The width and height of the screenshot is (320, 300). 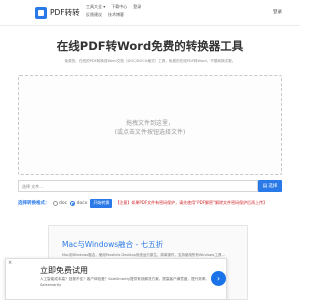 What do you see at coordinates (55, 203) in the screenshot?
I see `radio-doc` at bounding box center [55, 203].